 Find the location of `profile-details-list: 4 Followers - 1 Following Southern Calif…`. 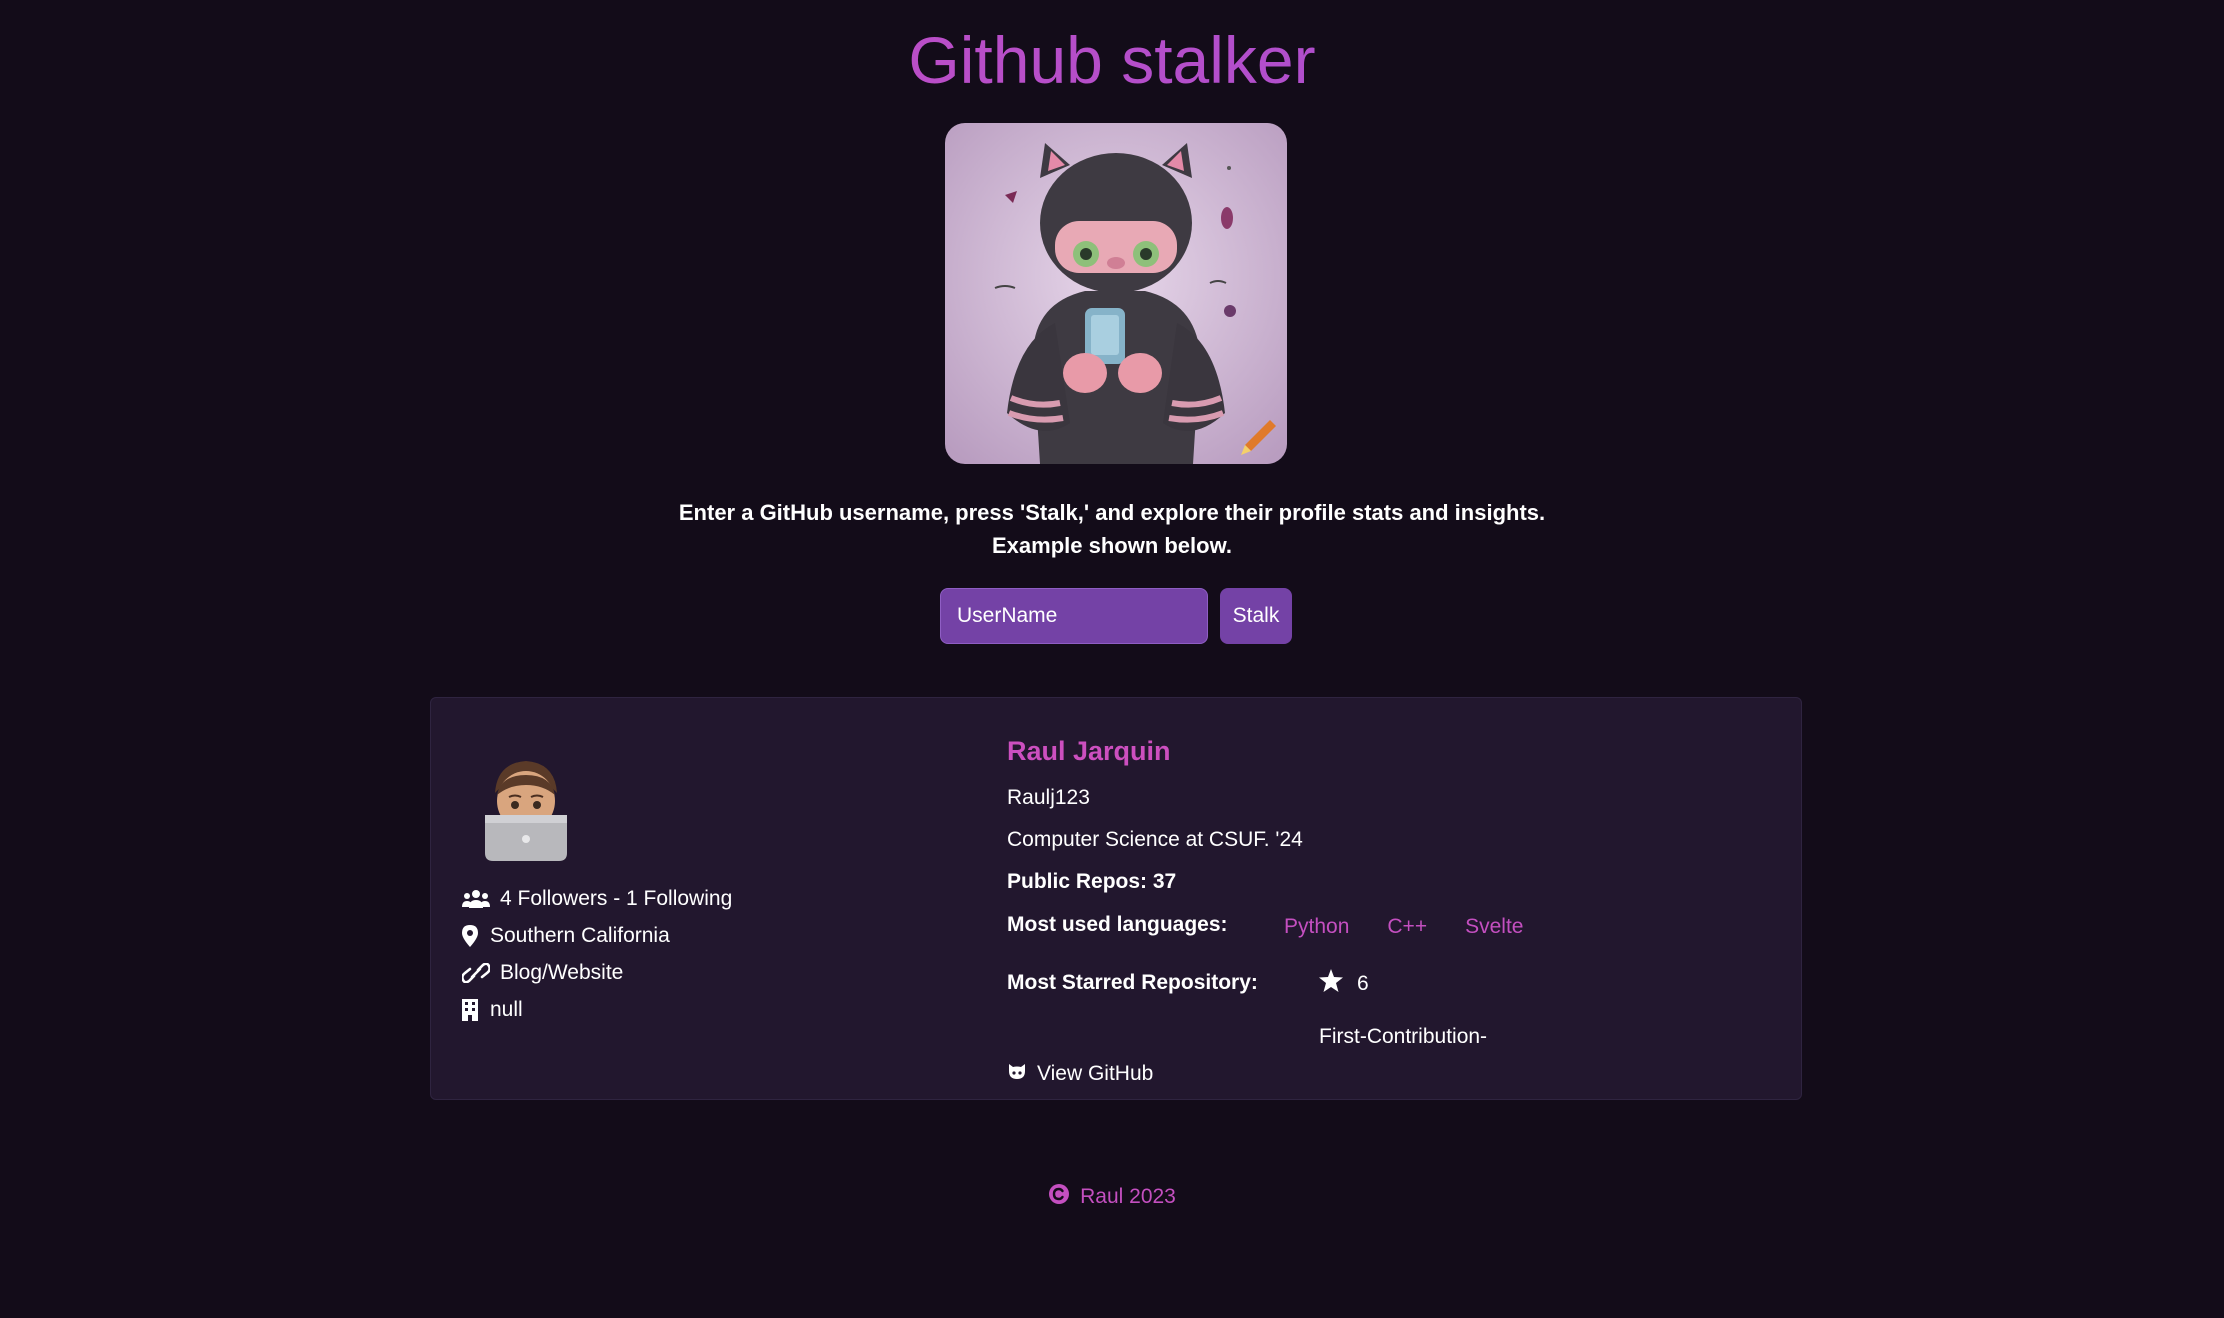

profile-details-list: 4 Followers - 1 Following Southern Calif… is located at coordinates (597, 954).